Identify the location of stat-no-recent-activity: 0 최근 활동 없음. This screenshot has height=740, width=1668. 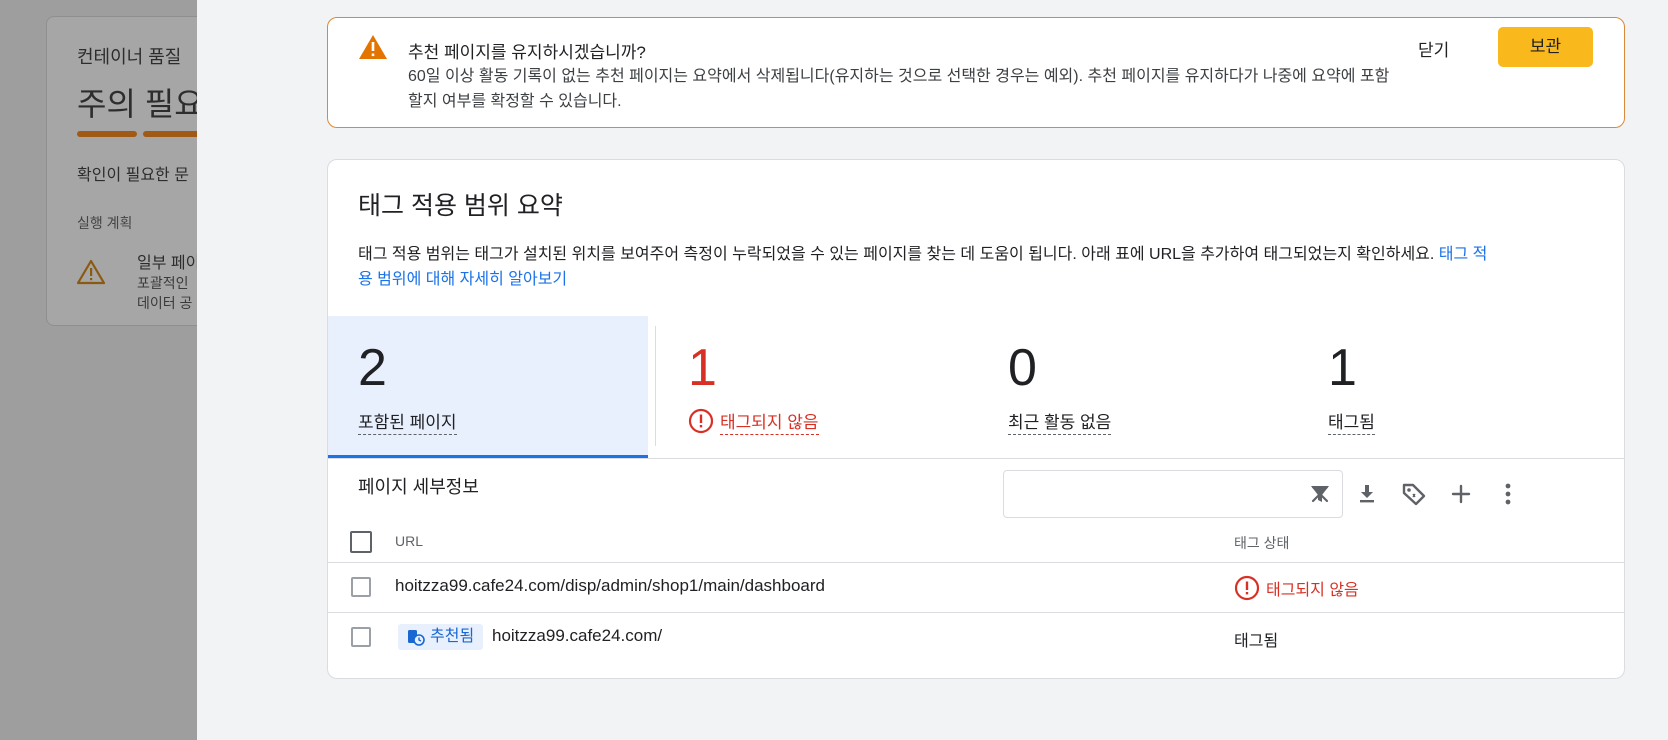
(1138, 387).